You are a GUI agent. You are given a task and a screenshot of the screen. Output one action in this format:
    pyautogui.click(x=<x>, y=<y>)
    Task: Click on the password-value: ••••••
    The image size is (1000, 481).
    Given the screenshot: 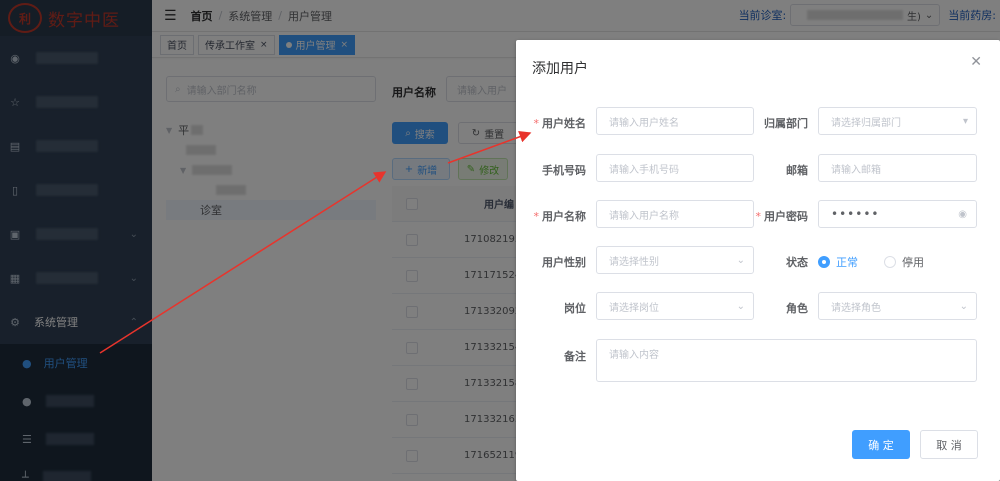 What is the action you would take?
    pyautogui.click(x=855, y=214)
    